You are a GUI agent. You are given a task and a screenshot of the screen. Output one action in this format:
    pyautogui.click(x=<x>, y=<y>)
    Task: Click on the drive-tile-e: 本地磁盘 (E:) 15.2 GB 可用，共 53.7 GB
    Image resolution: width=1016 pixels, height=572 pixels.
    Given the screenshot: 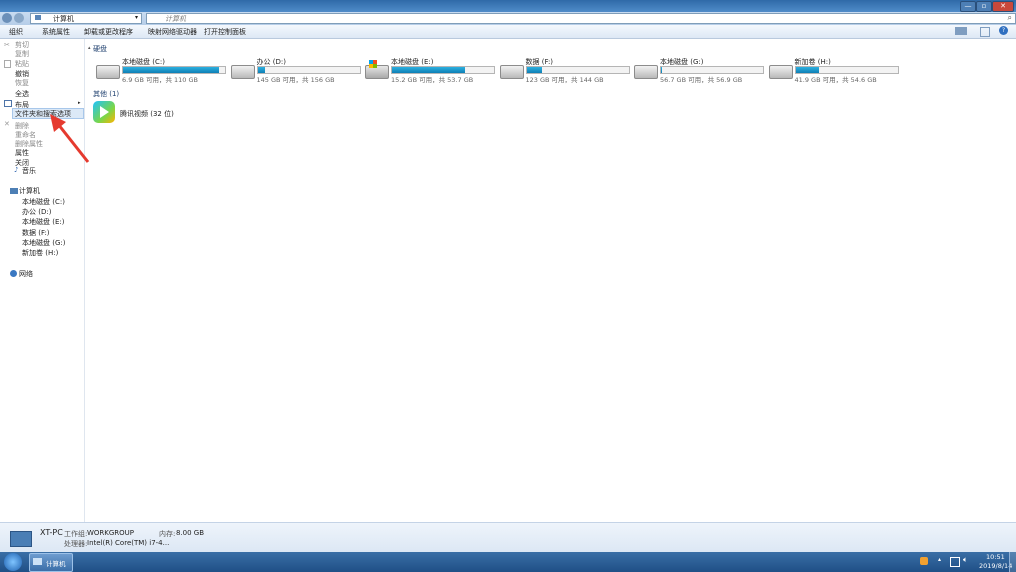 What is the action you would take?
    pyautogui.click(x=435, y=72)
    